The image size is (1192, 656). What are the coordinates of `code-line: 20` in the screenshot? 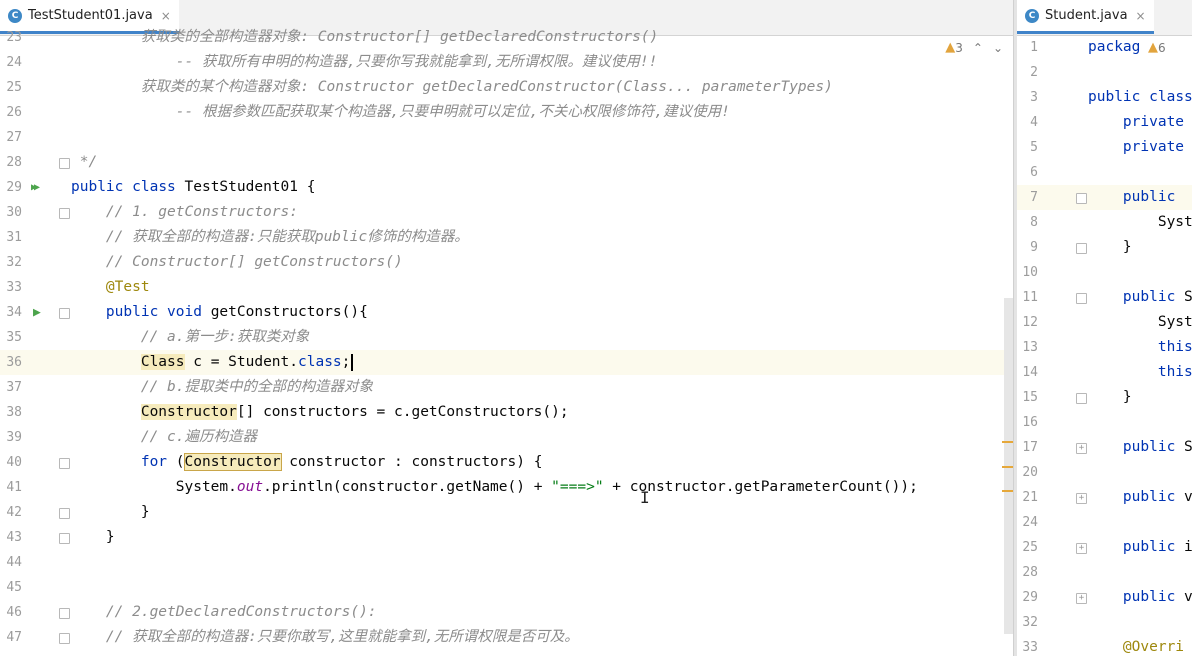 It's located at (1104, 472).